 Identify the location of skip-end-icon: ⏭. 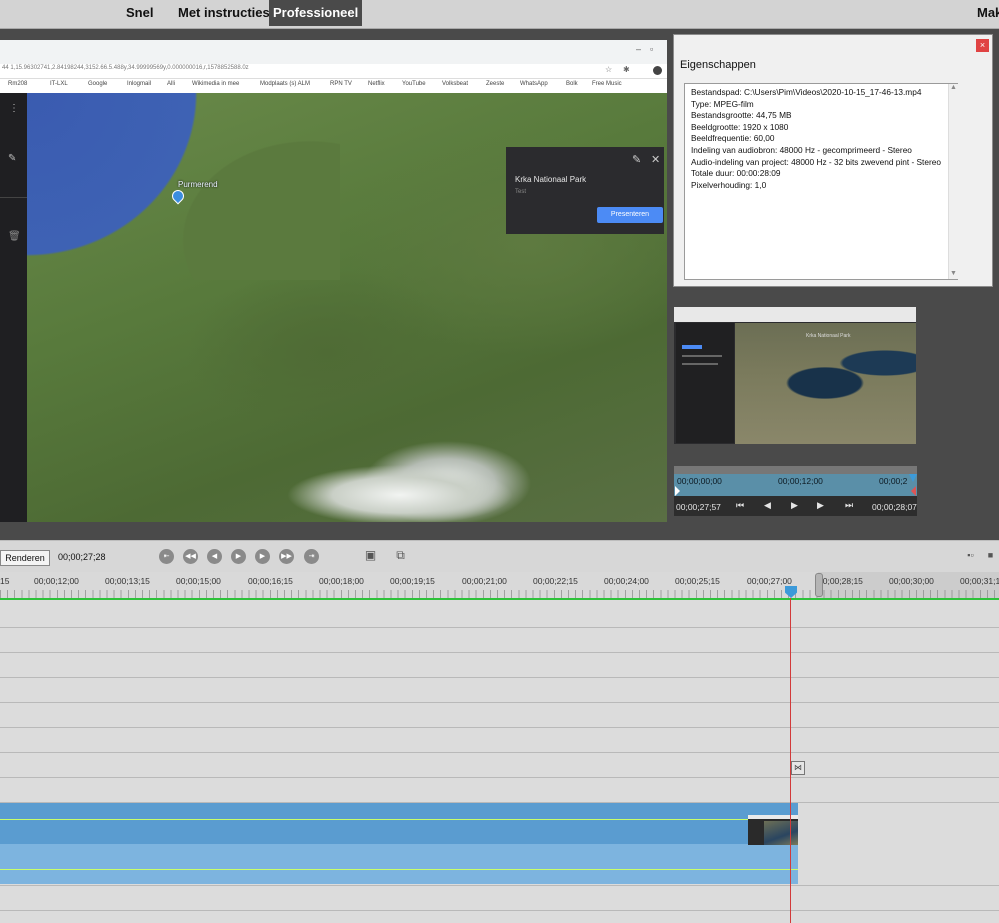
(849, 505).